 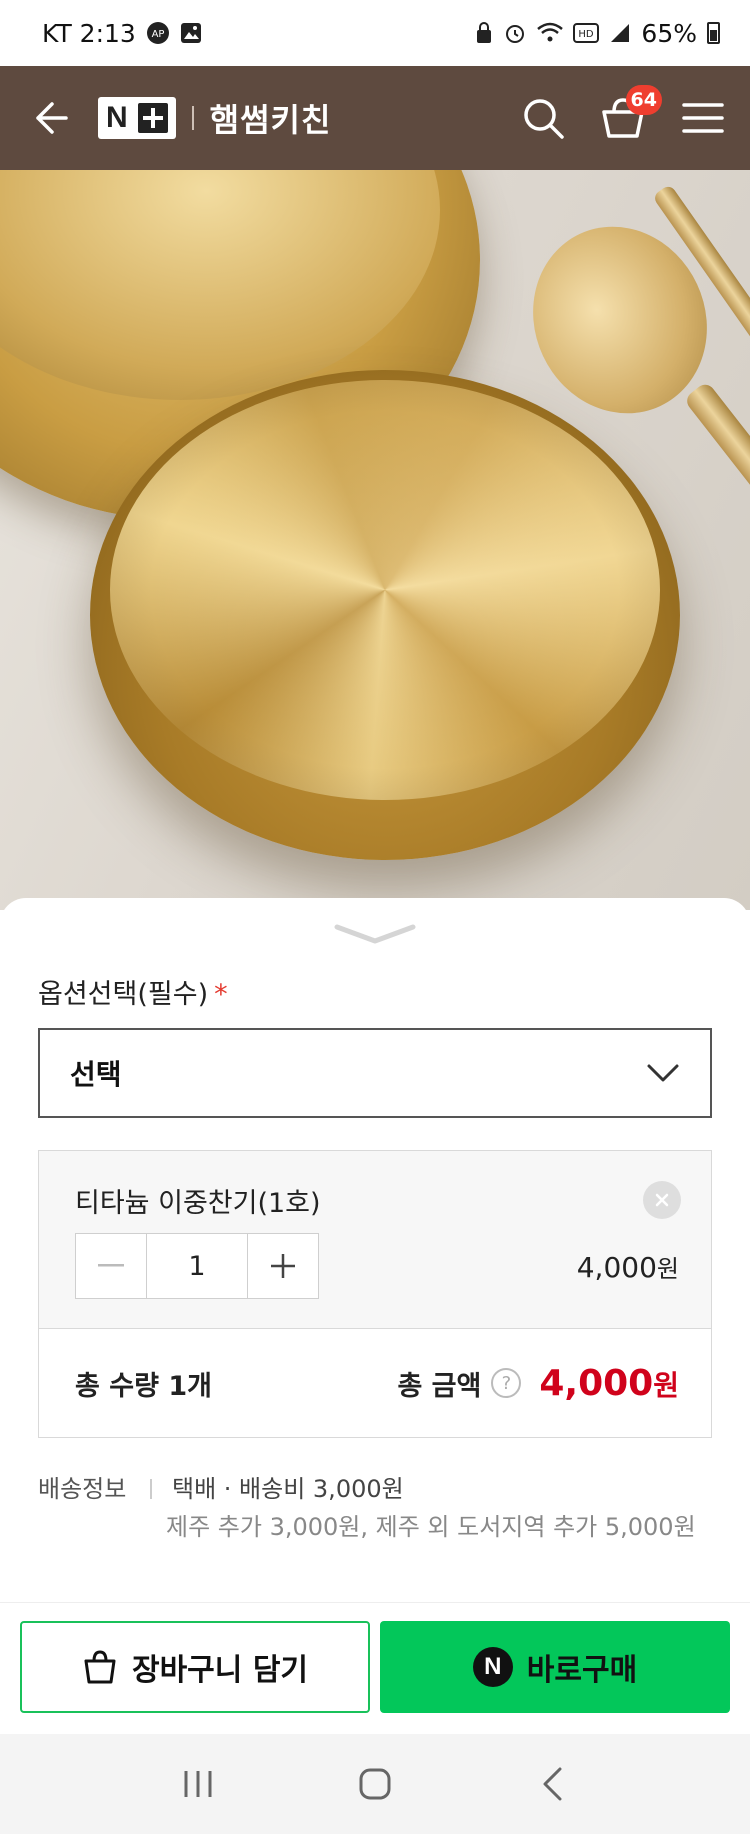 I want to click on minus-icon, so click(x=111, y=1265).